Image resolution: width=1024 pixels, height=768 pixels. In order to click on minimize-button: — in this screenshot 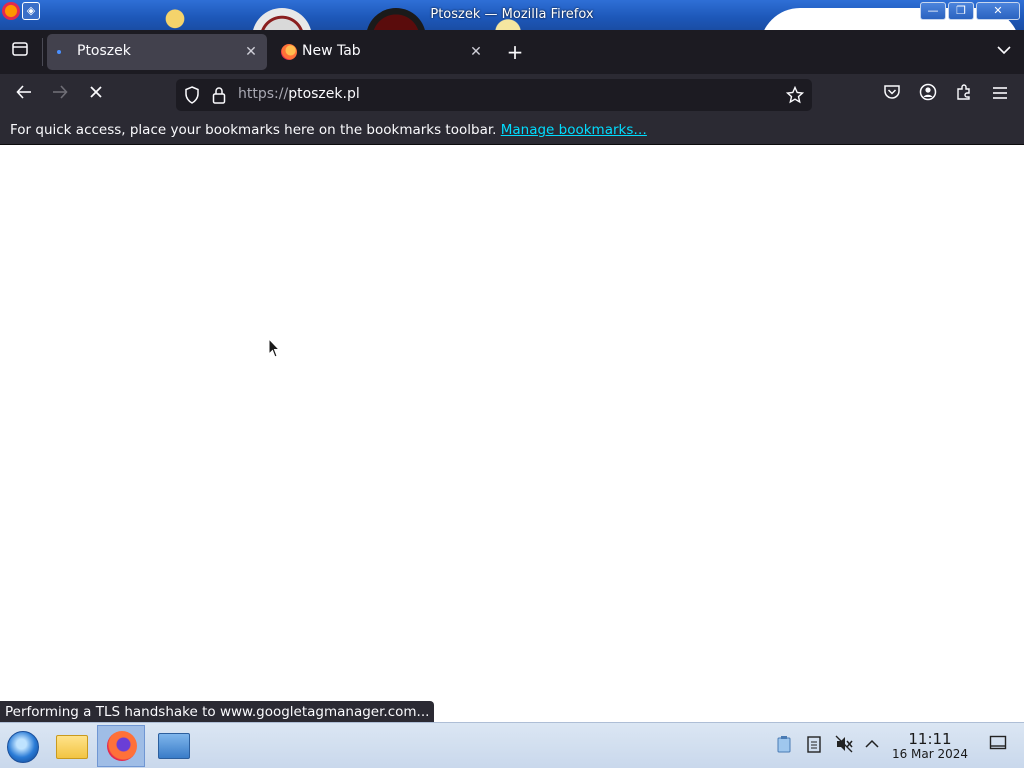, I will do `click(933, 11)`.